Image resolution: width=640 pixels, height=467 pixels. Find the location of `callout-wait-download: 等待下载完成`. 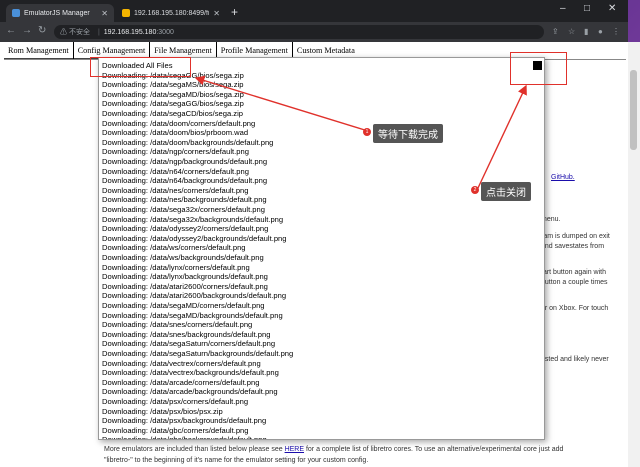

callout-wait-download: 等待下载完成 is located at coordinates (408, 133).